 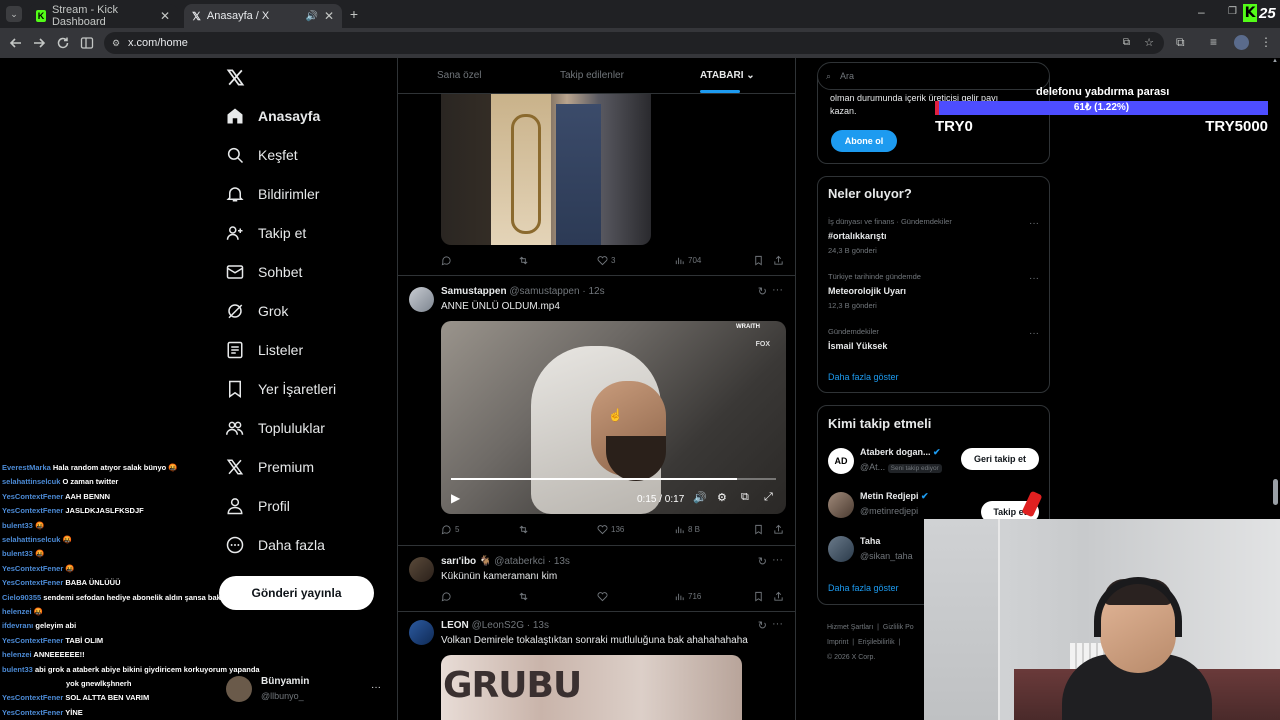 I want to click on scrollbar-thumb, so click(x=1275, y=492).